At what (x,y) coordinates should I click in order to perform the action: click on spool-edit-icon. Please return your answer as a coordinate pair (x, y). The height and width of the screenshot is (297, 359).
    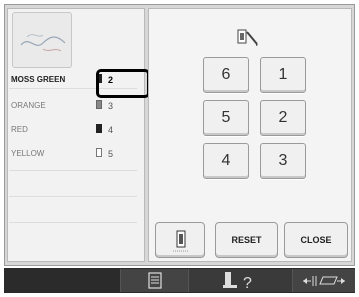
    Looking at the image, I should click on (247, 37).